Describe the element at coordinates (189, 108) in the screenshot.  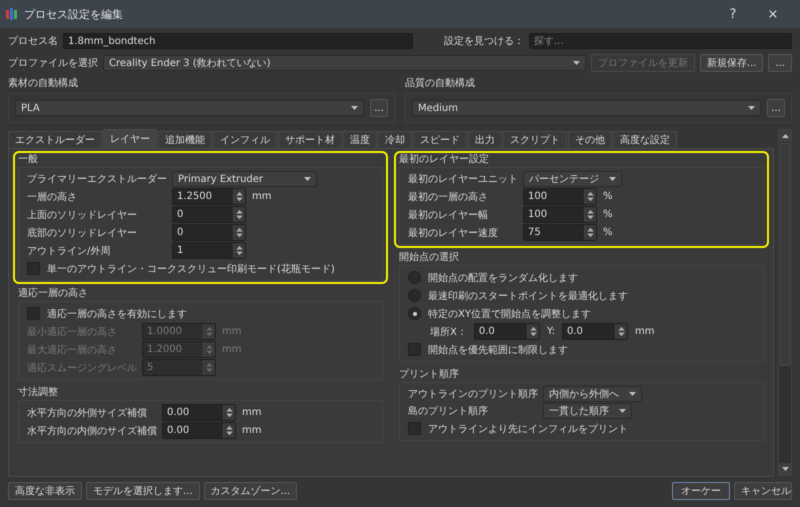
I see `preset-dropdown: PLA` at that location.